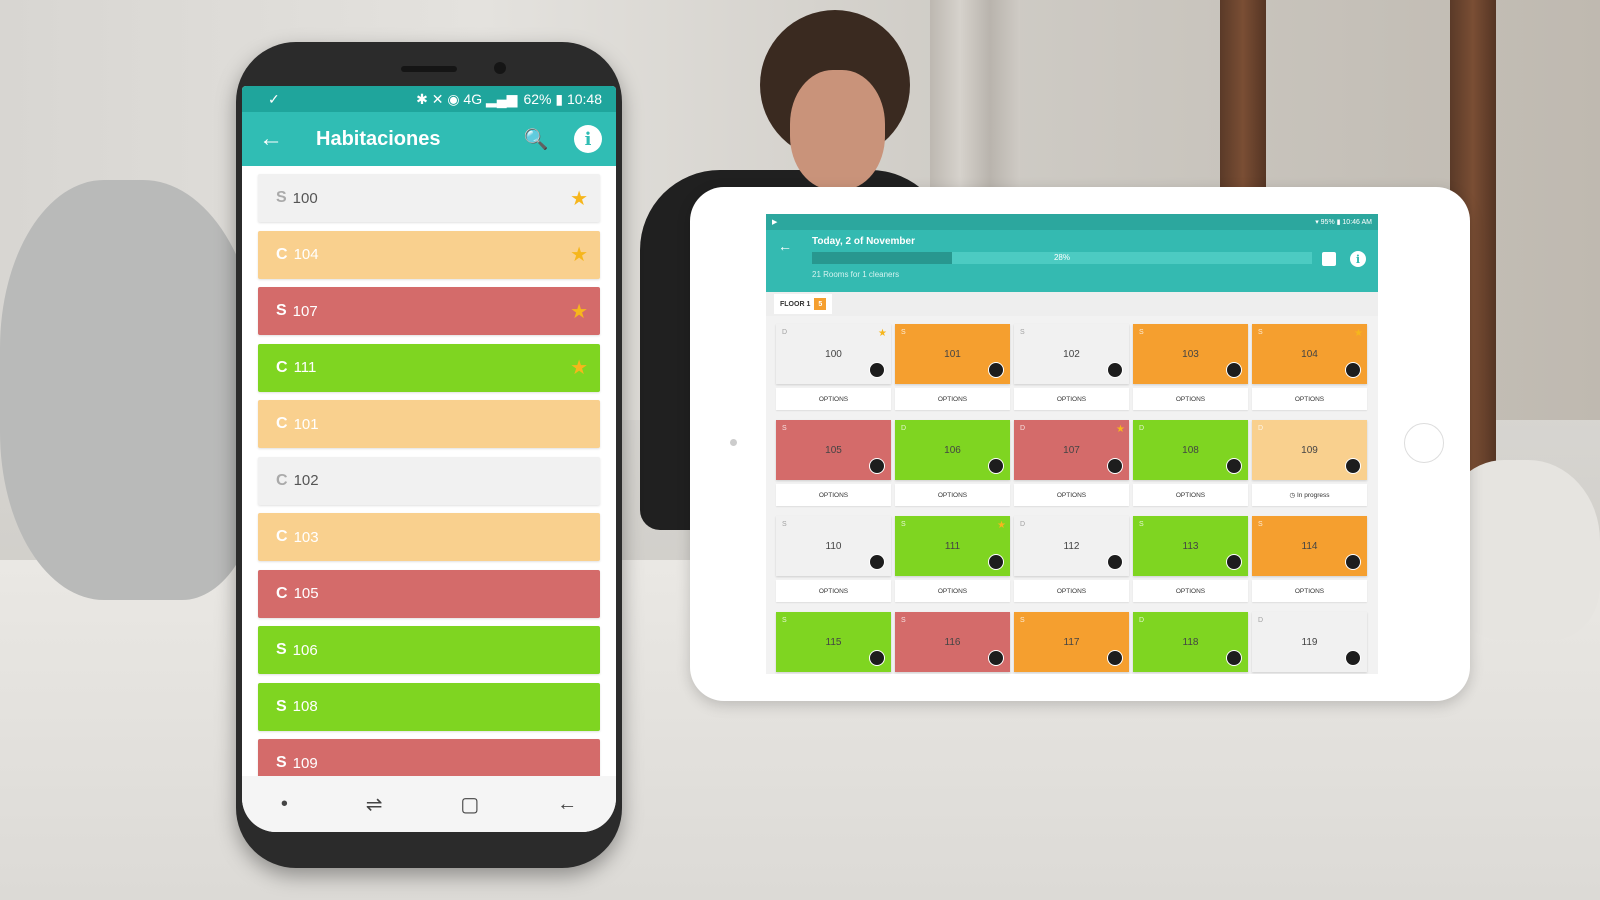  I want to click on room-card: S 104 ★, so click(1309, 354).